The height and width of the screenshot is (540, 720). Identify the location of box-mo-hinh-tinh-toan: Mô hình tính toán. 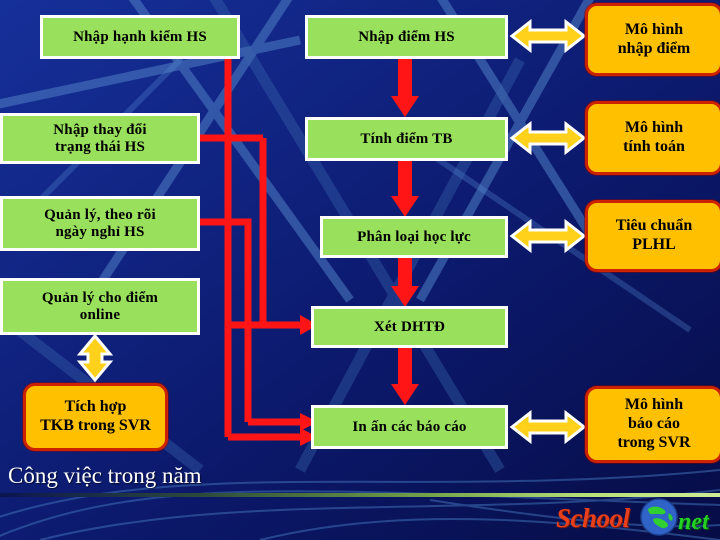
(652, 138).